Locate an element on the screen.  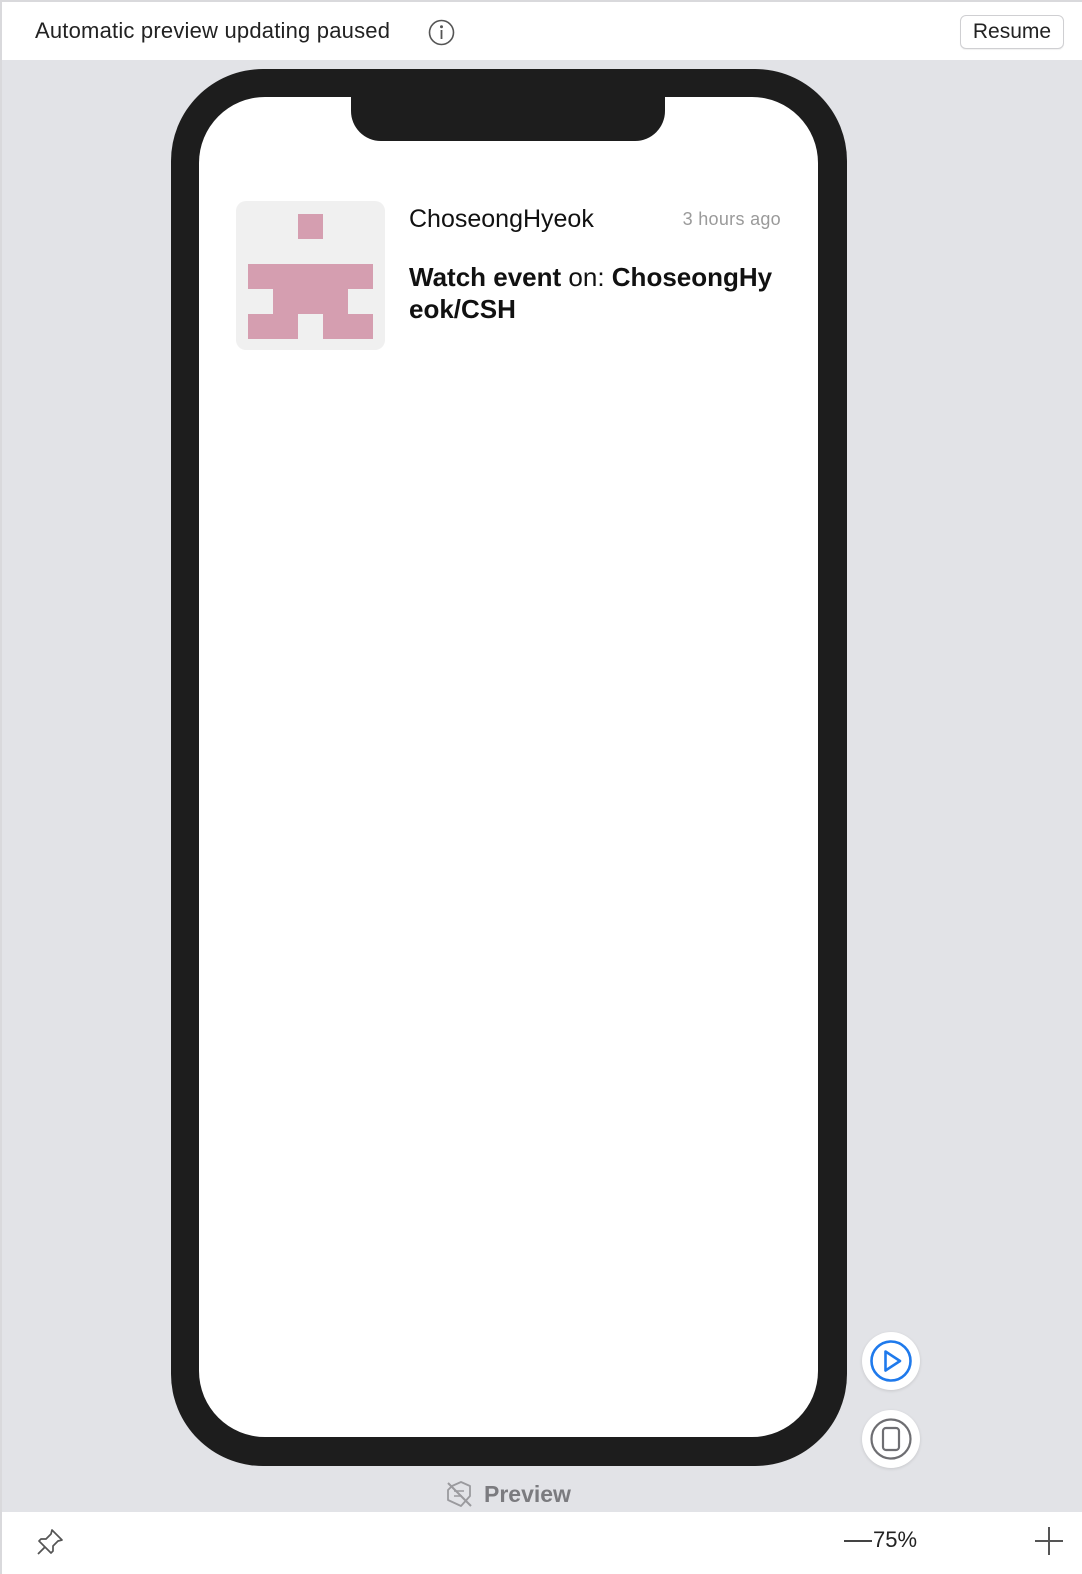
preview-disabled-icon is located at coordinates (459, 1494).